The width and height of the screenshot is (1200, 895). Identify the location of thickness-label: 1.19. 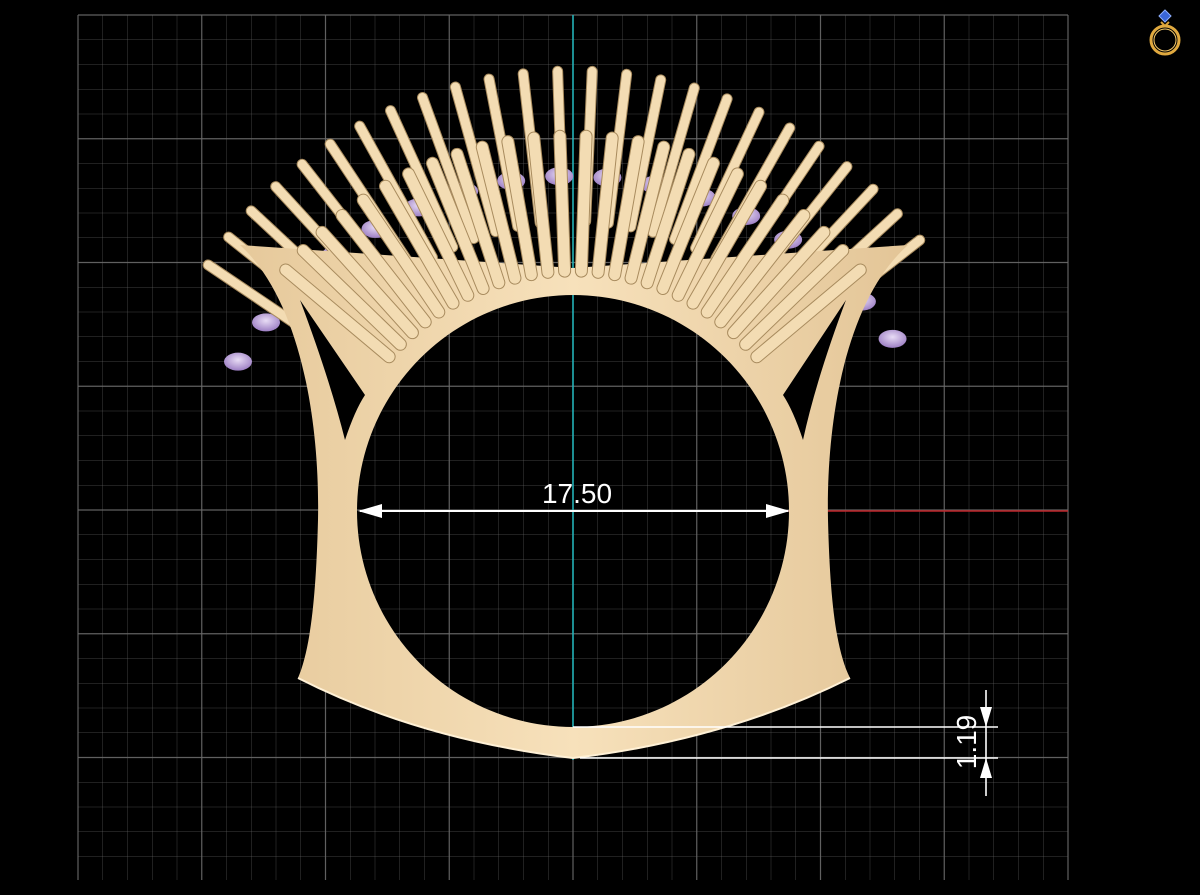
(966, 742).